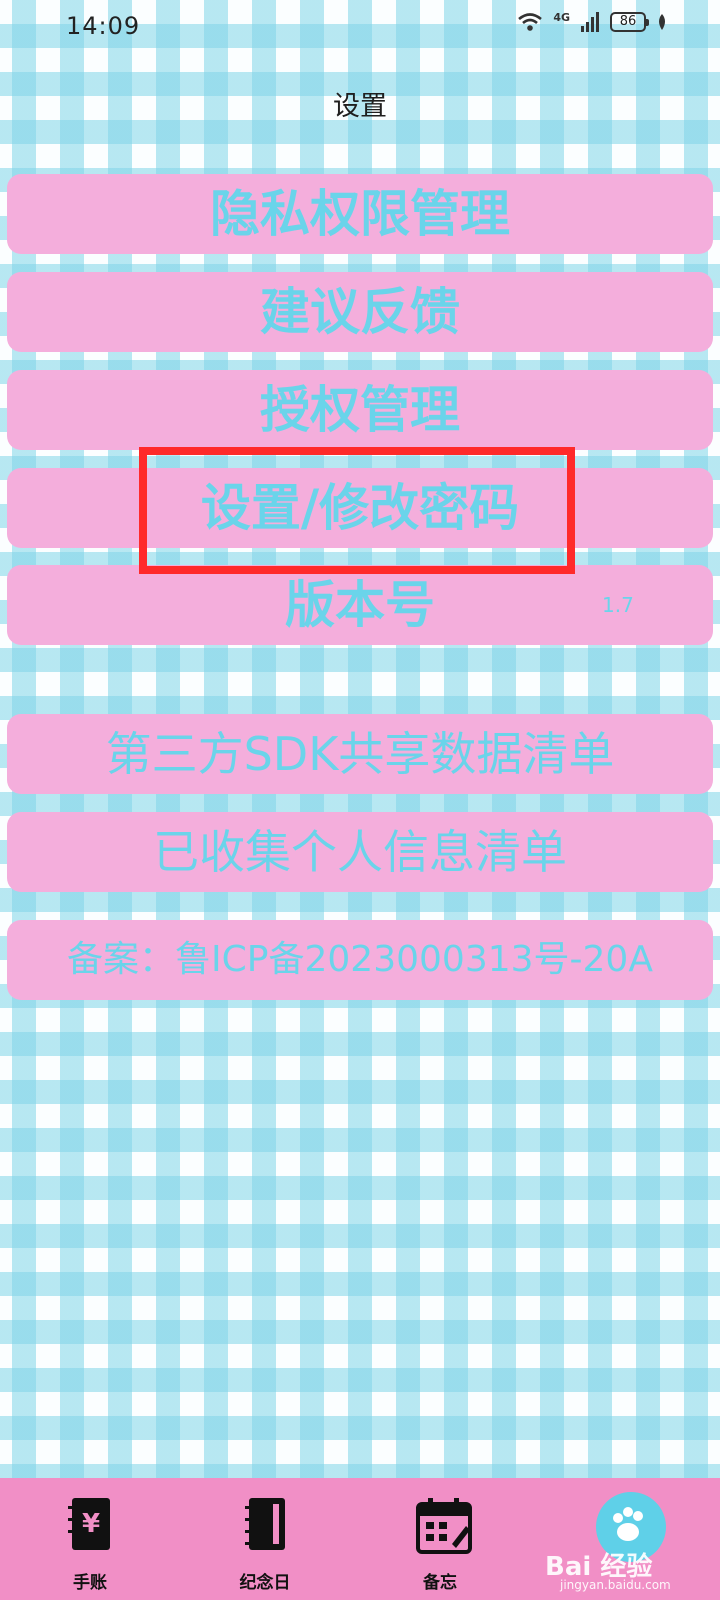 This screenshot has width=720, height=1600. What do you see at coordinates (615, 1585) in the screenshot?
I see `watermark-url: jingyan.baidu.com` at bounding box center [615, 1585].